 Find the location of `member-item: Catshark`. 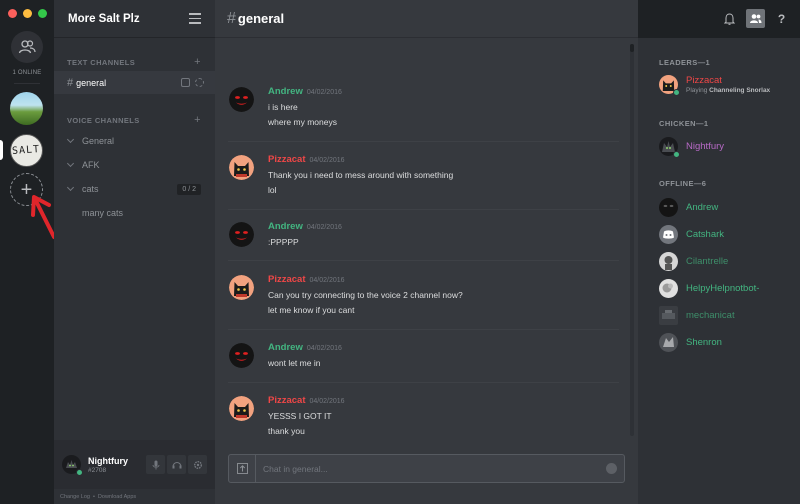

member-item: Catshark is located at coordinates (691, 234).